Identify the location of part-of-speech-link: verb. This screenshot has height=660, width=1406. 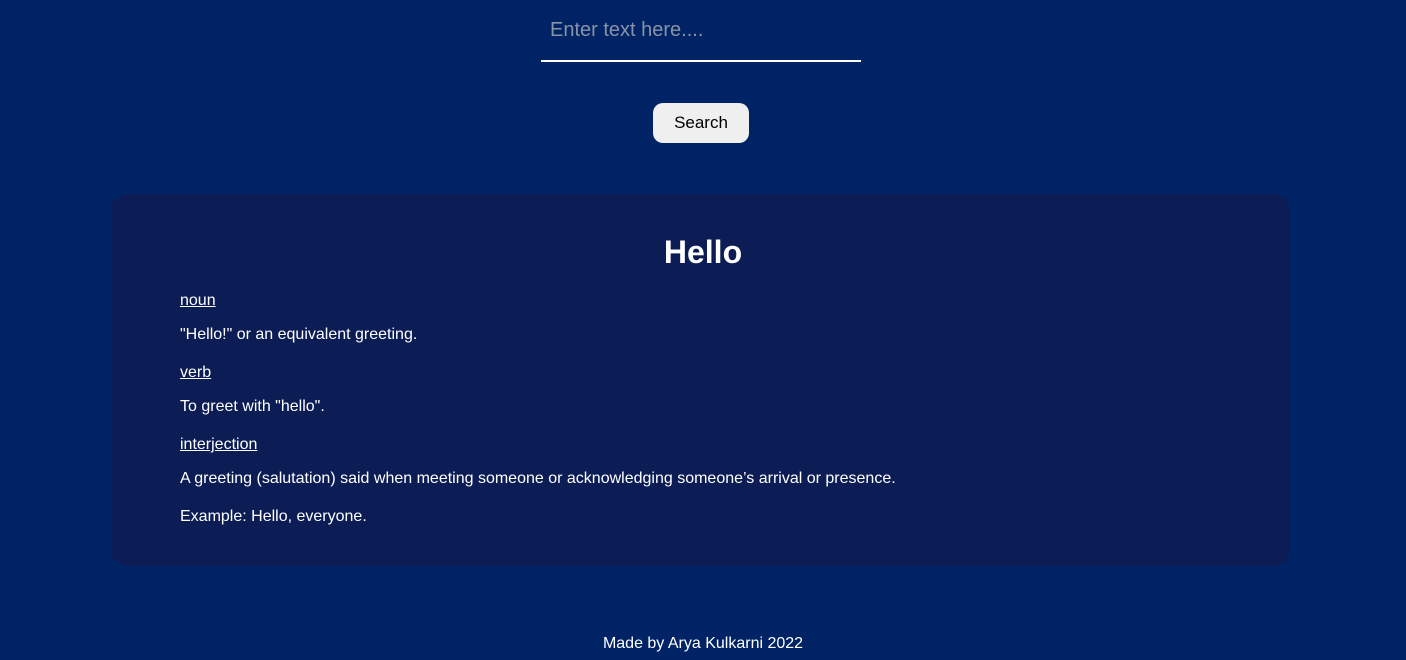
(705, 373).